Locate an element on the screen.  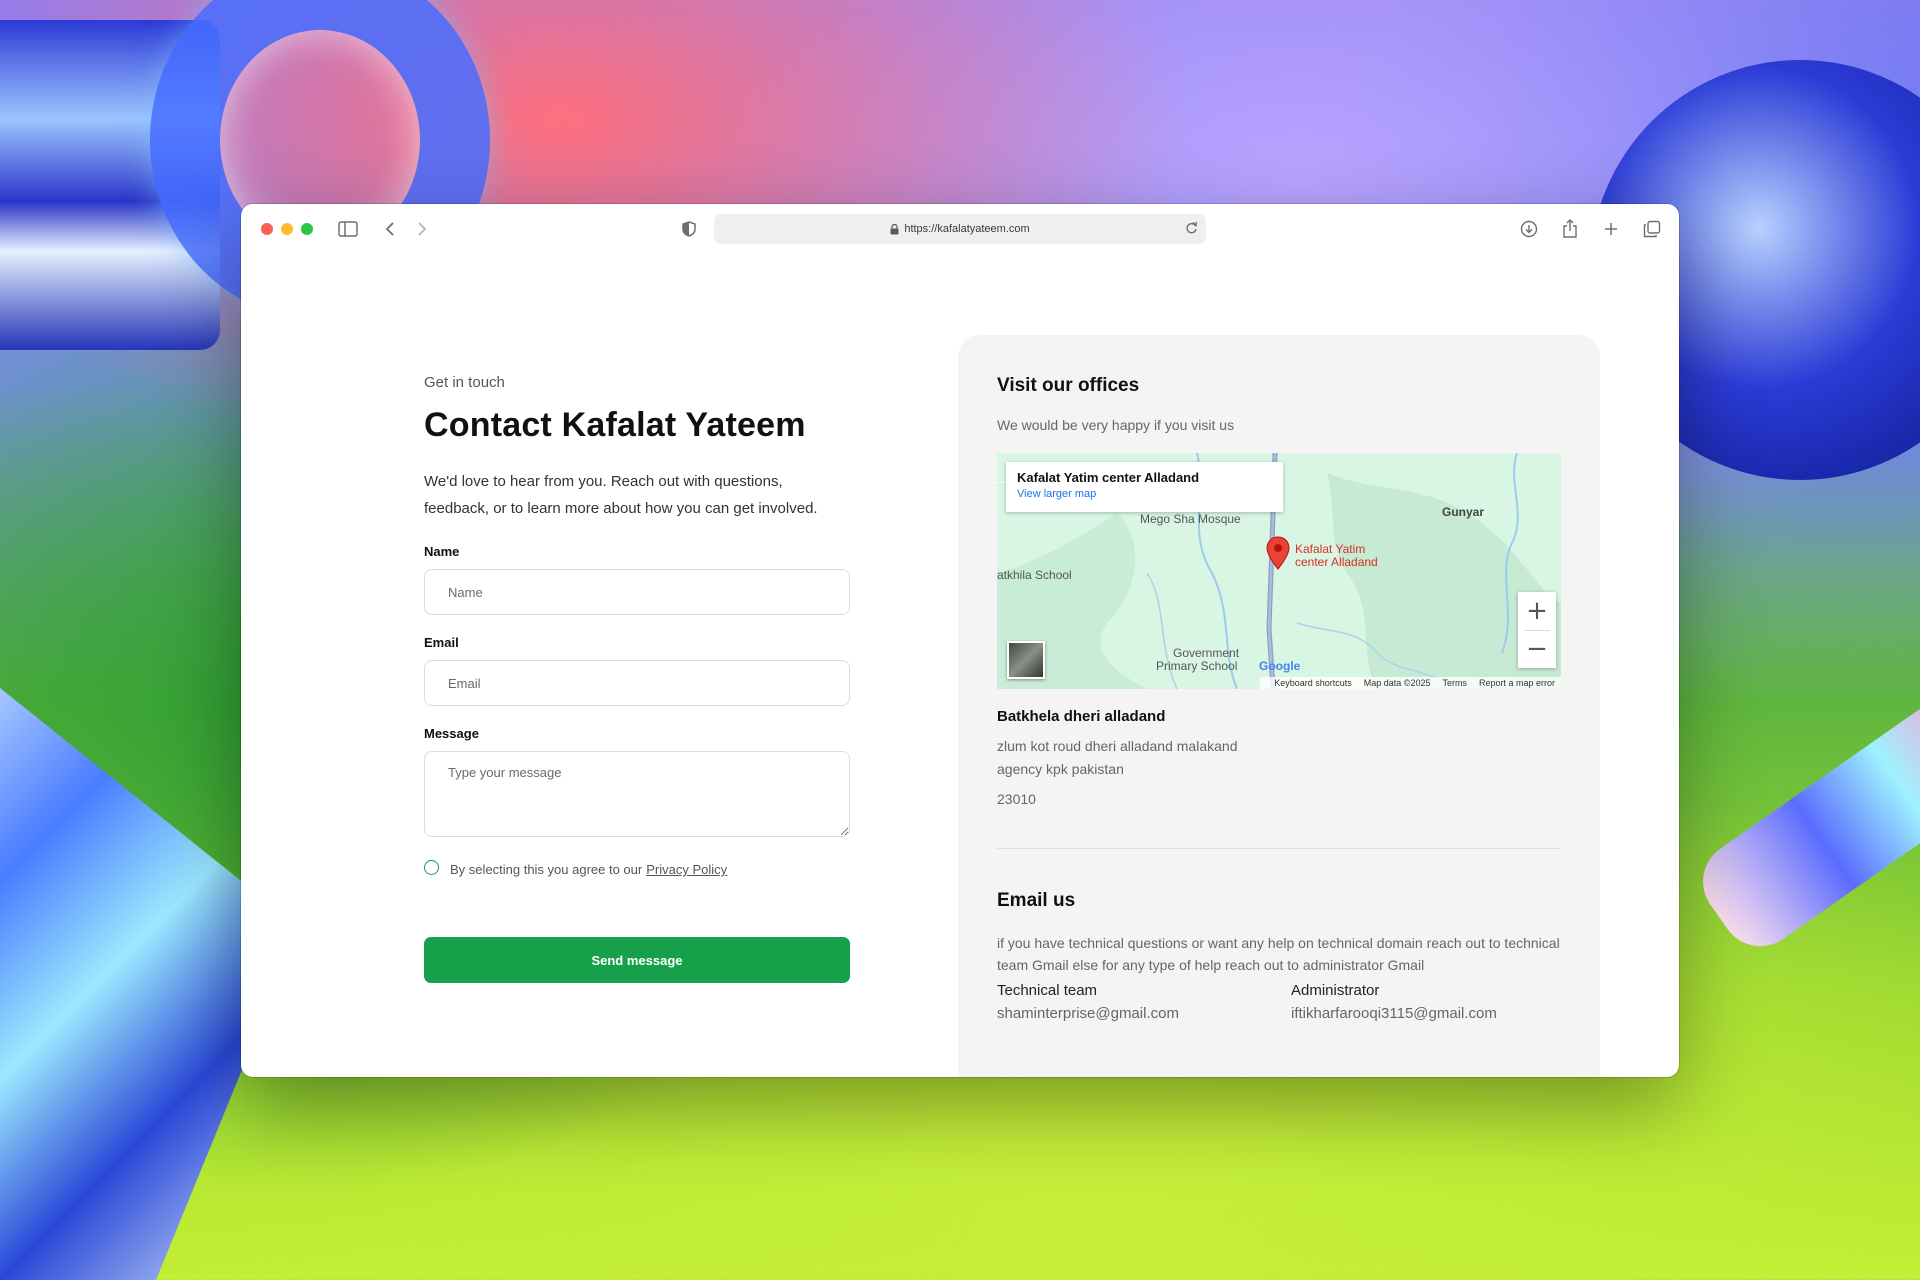
url-text: https://kafalatyateem.com is located at coordinates (967, 229).